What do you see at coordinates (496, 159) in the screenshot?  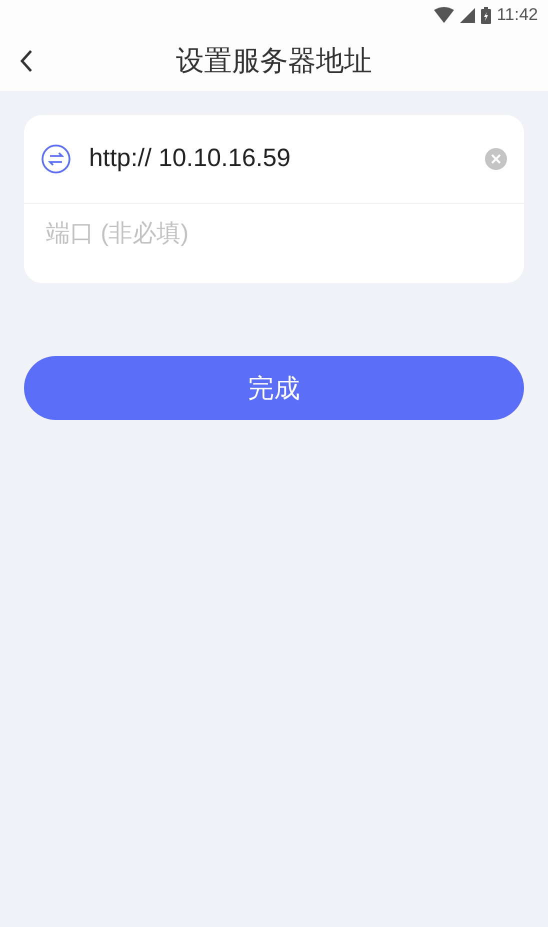 I see `close-icon` at bounding box center [496, 159].